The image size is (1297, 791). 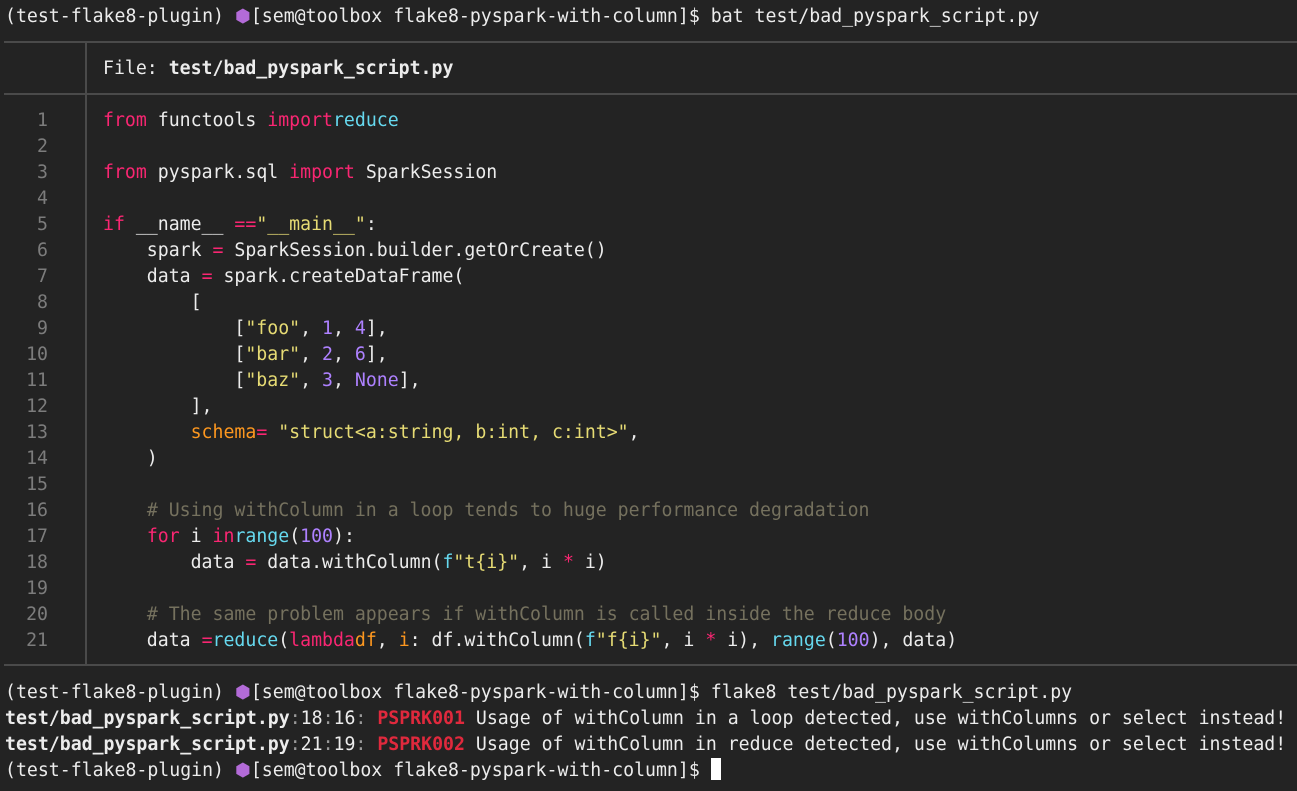 What do you see at coordinates (42, 302) in the screenshot?
I see `line-number: 8` at bounding box center [42, 302].